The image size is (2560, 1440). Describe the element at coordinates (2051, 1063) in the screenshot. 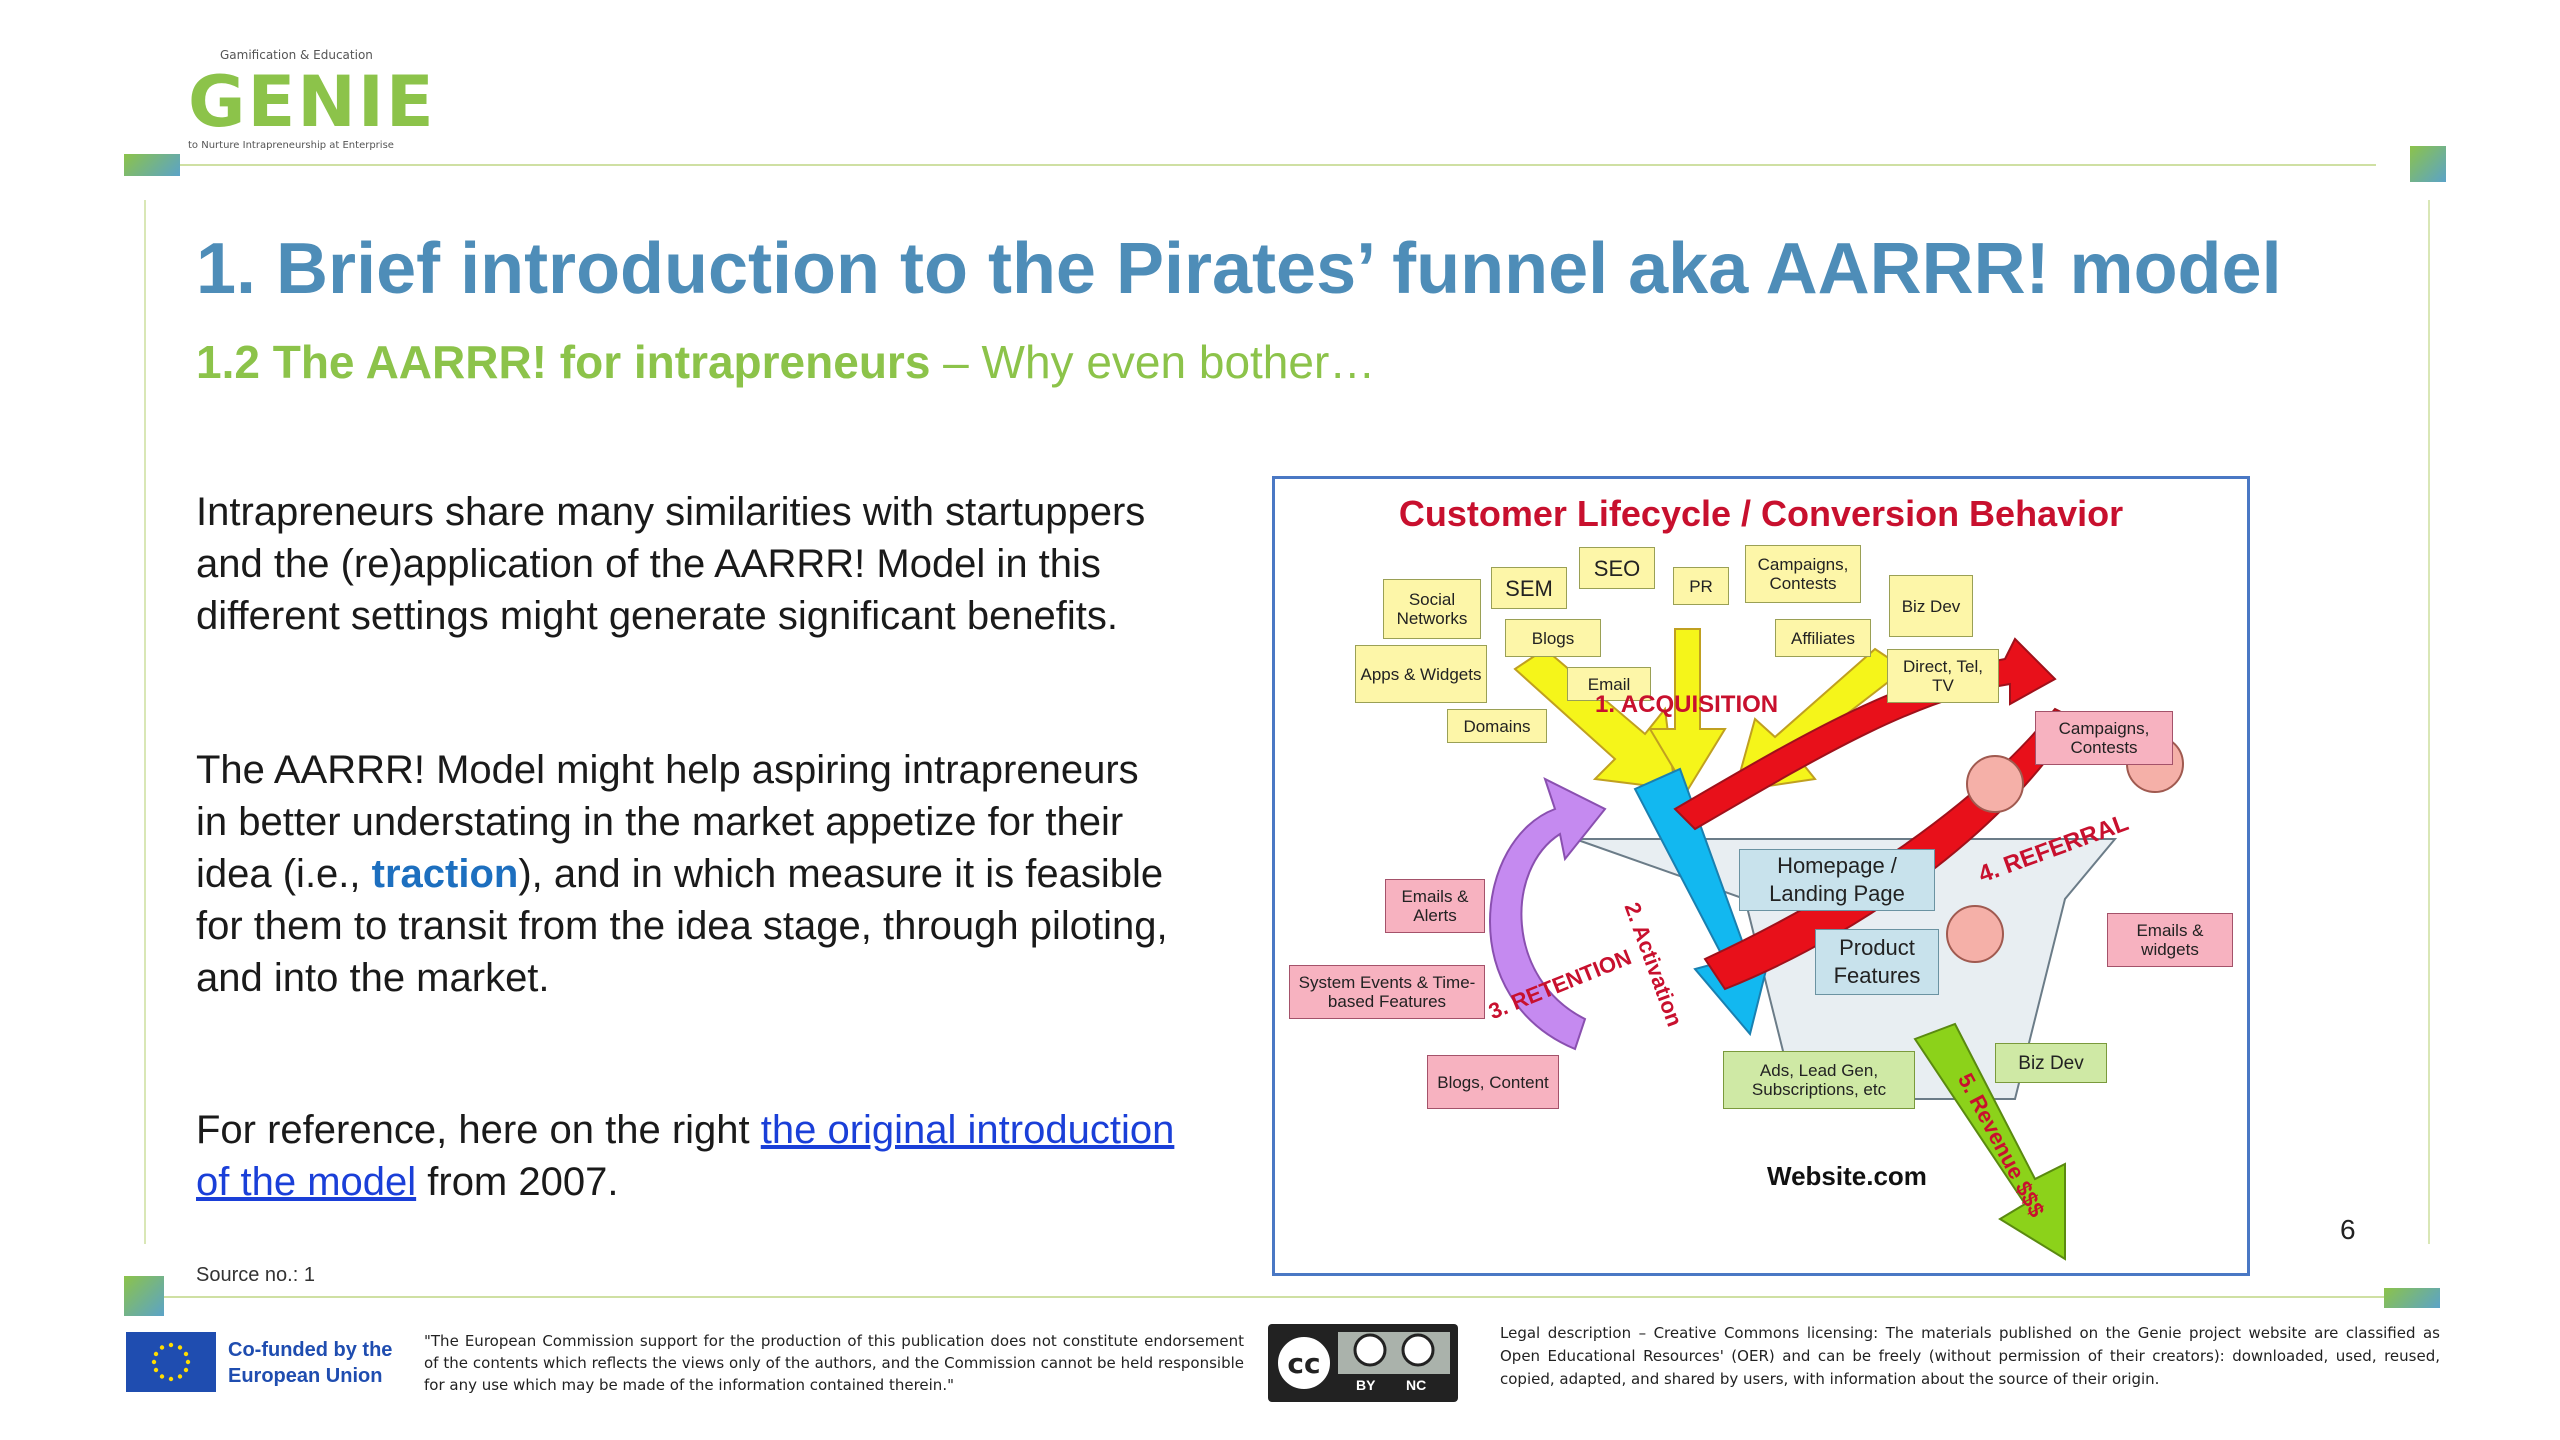

I see `tag-biz-dev-bottom: Biz Dev` at that location.